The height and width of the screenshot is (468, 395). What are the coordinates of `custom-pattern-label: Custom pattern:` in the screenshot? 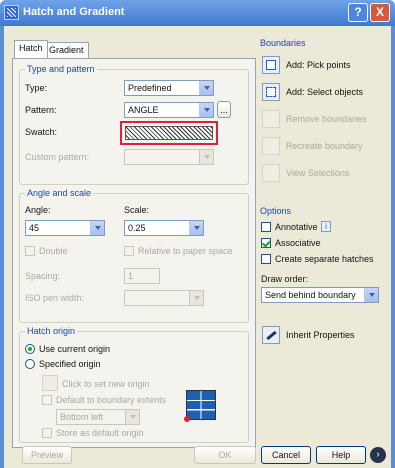 It's located at (57, 157).